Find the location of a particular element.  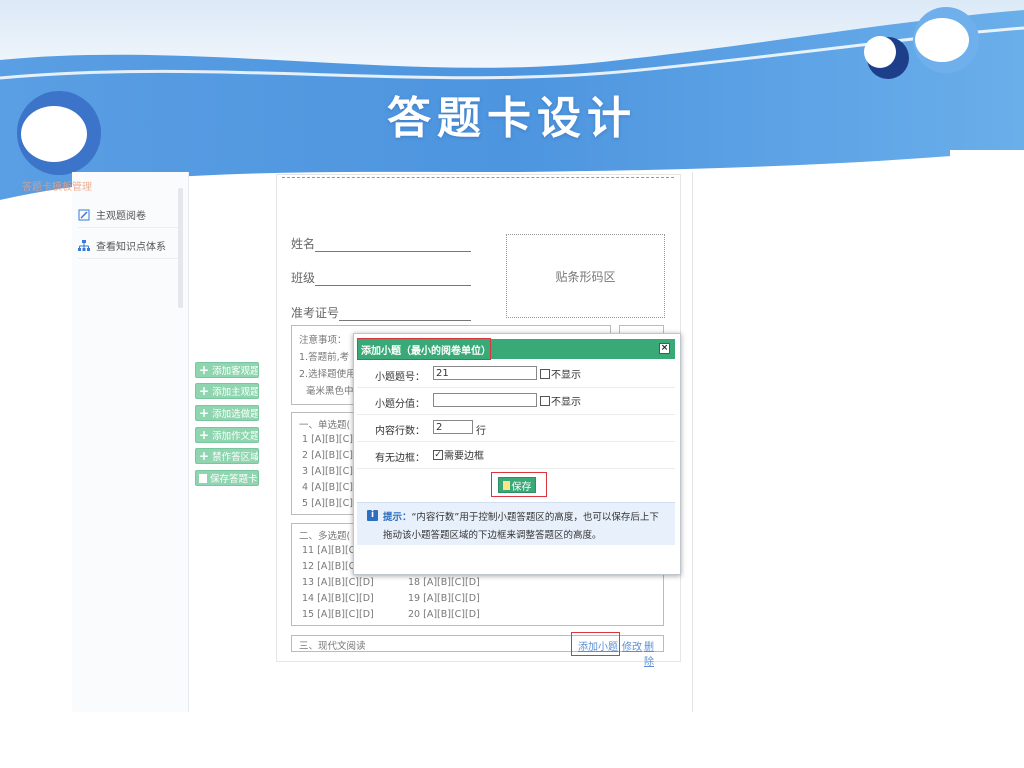

close-icon: × is located at coordinates (664, 348).